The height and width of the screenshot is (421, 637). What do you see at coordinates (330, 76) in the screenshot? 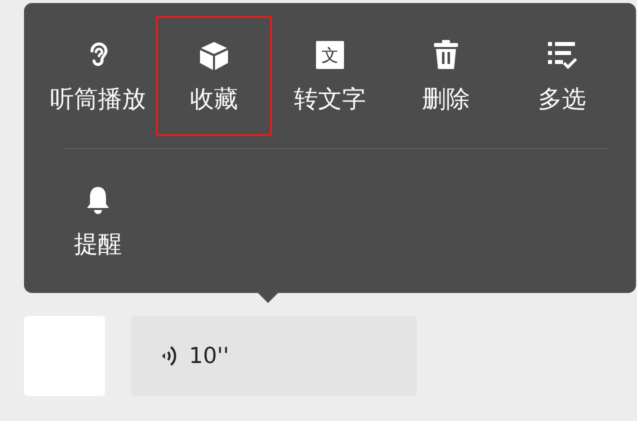
I see `menu-item: 文 转文字` at bounding box center [330, 76].